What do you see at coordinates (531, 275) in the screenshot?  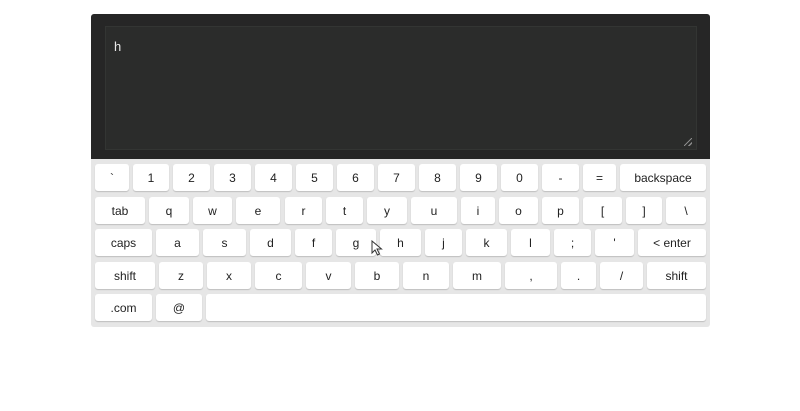 I see `key-comma: ,` at bounding box center [531, 275].